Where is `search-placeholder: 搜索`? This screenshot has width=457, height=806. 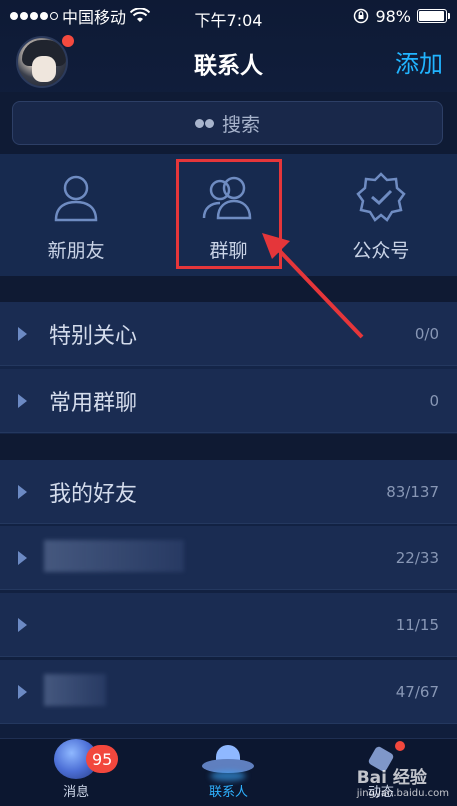
search-placeholder: 搜索 is located at coordinates (240, 124).